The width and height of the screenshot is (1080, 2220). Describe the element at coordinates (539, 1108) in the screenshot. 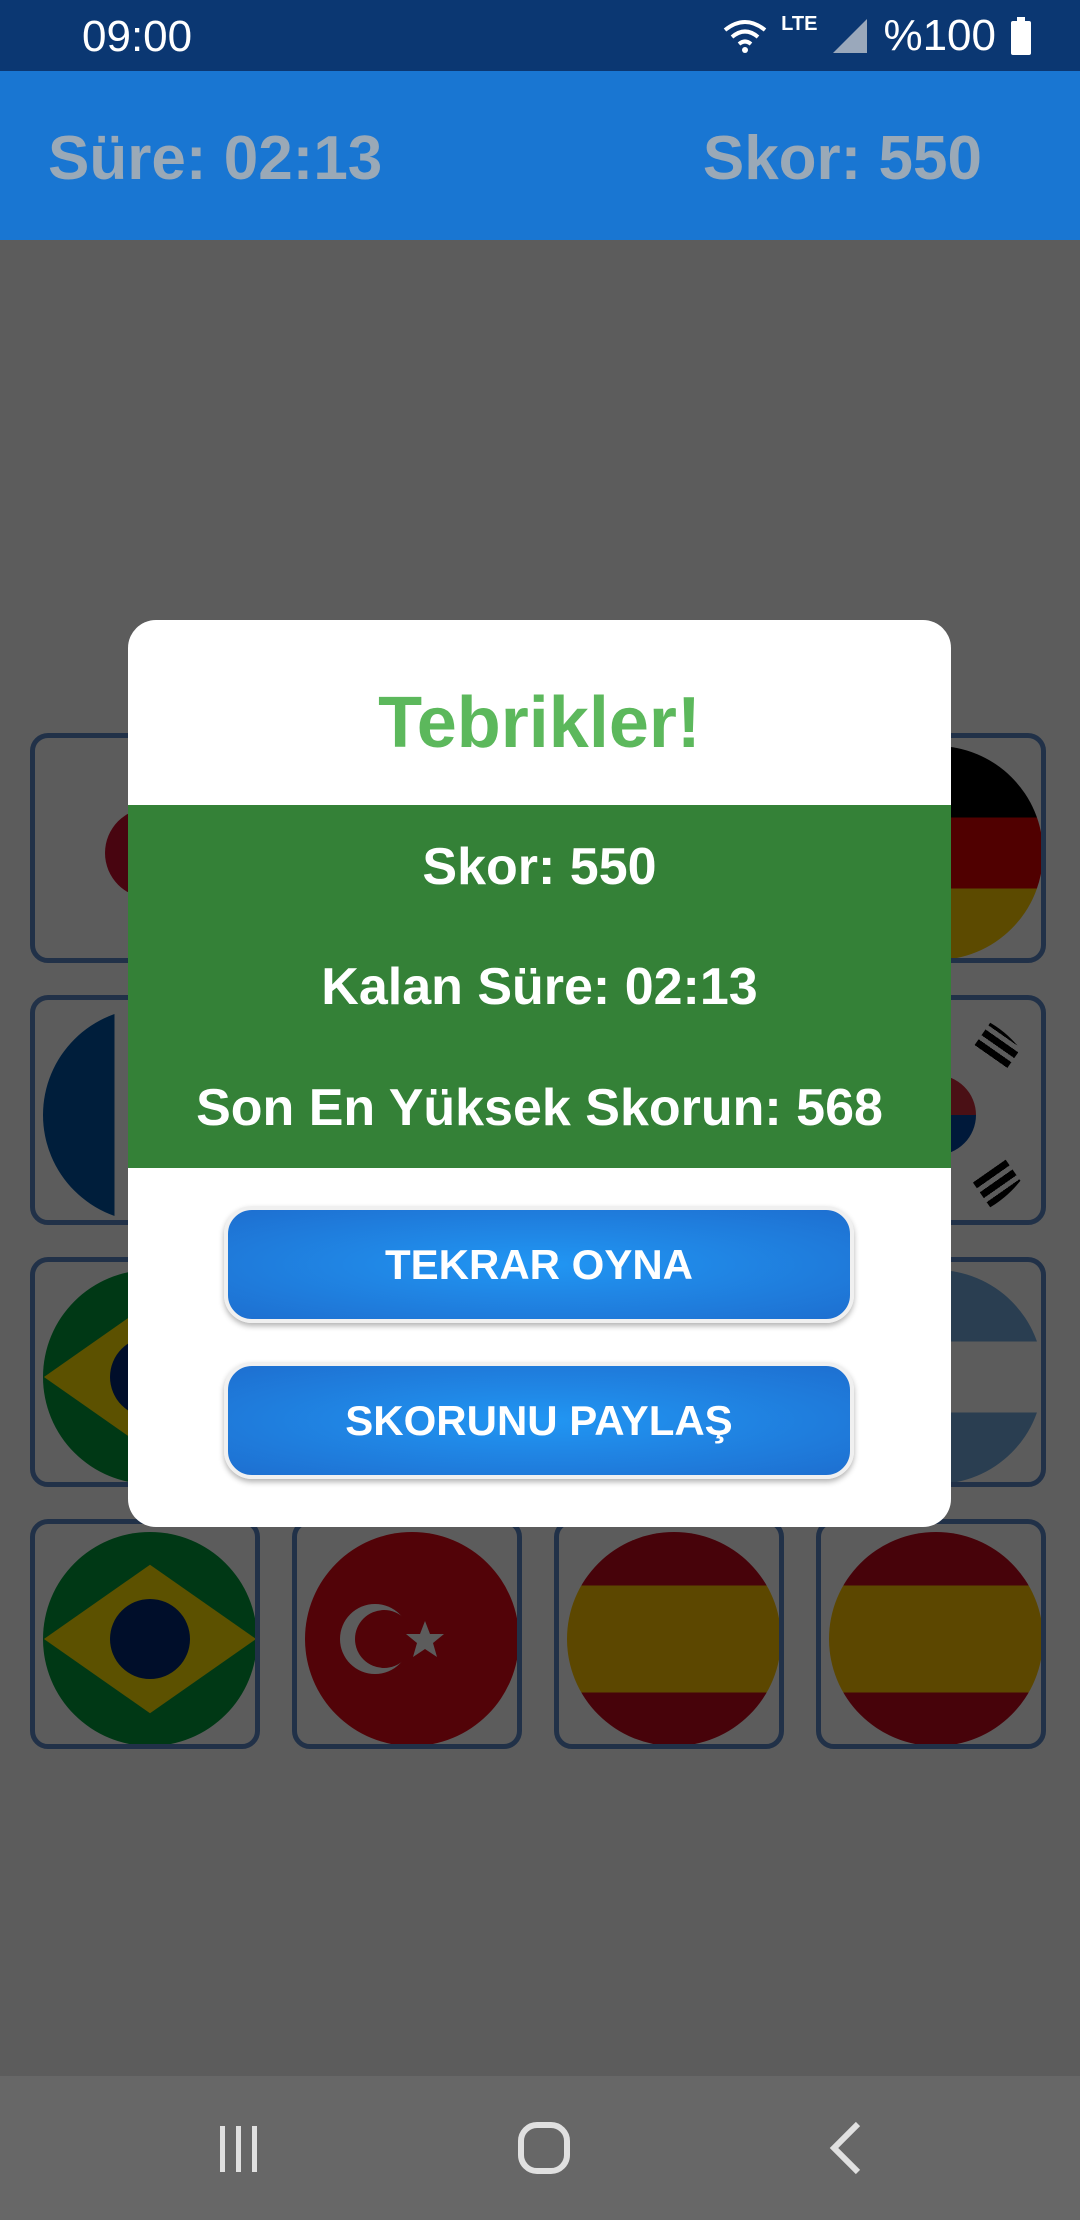

I see `high-score: Son En Yüksek Skorun: 568` at that location.